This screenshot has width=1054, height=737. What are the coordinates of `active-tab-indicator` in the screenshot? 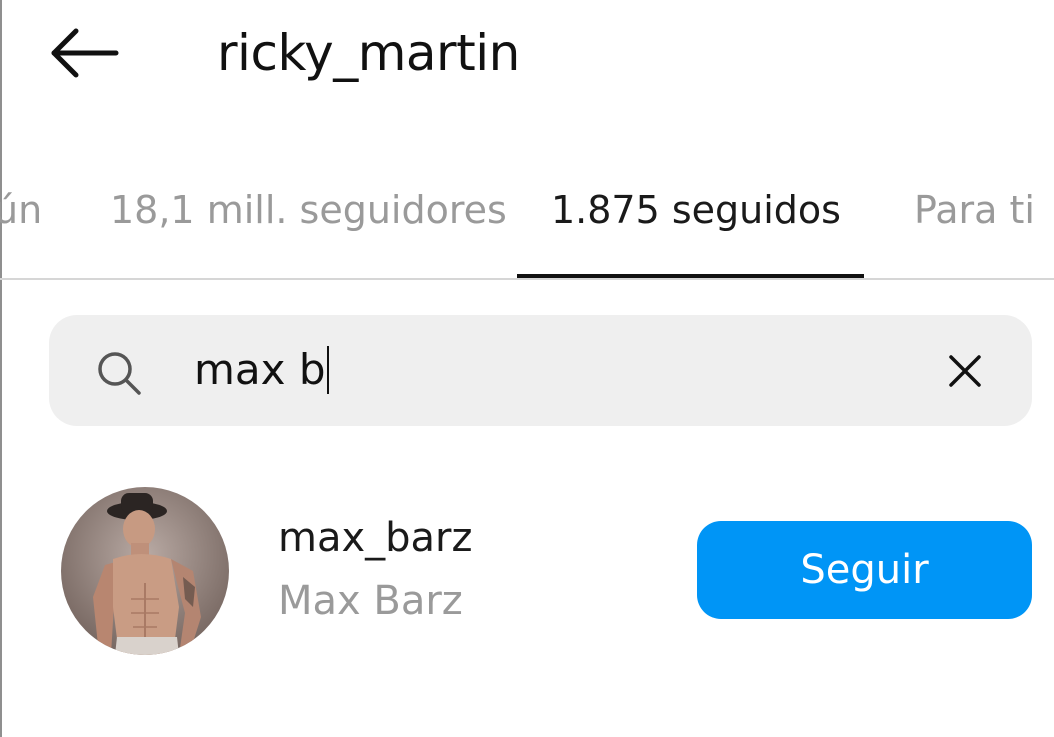 It's located at (690, 276).